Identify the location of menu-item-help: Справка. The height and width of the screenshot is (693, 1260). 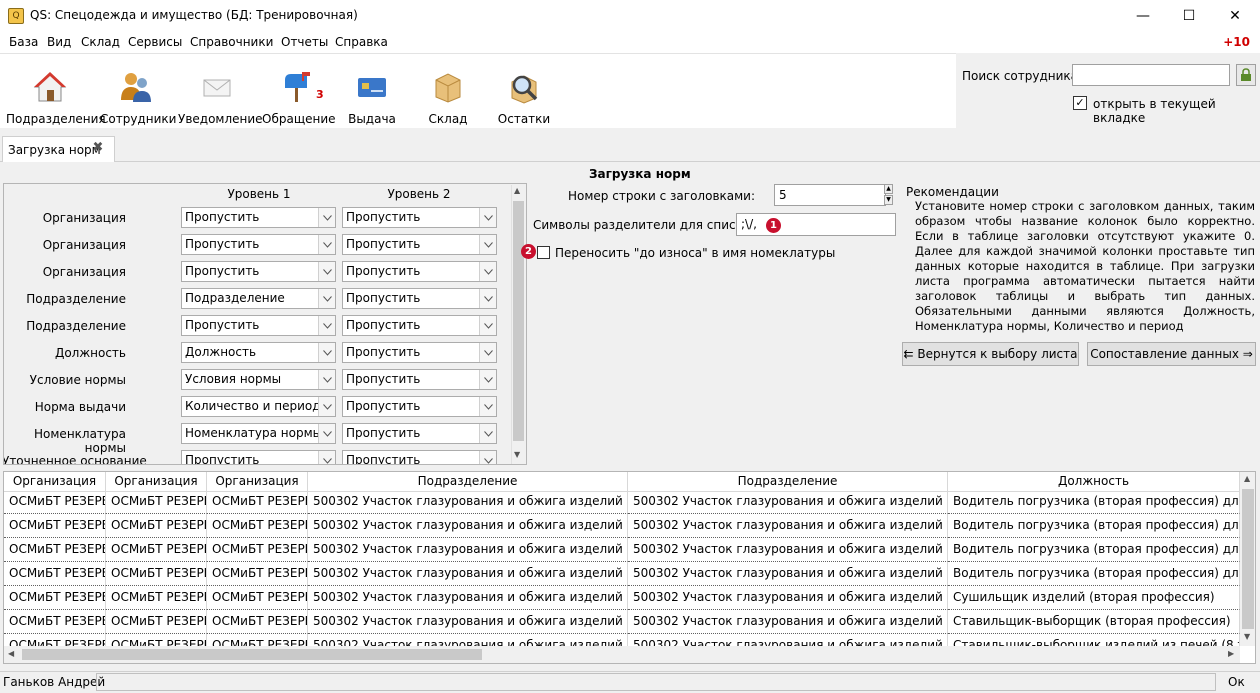
(361, 42).